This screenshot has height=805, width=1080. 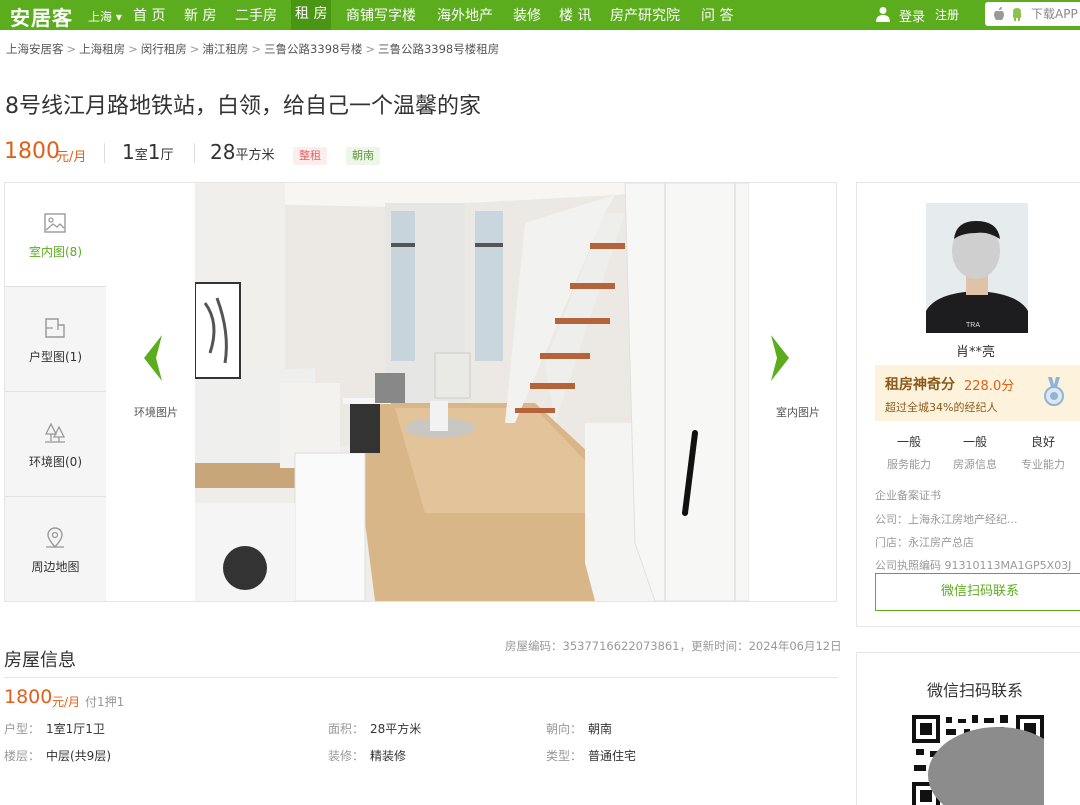 What do you see at coordinates (156, 412) in the screenshot?
I see `prev-photo-label: 环境图片` at bounding box center [156, 412].